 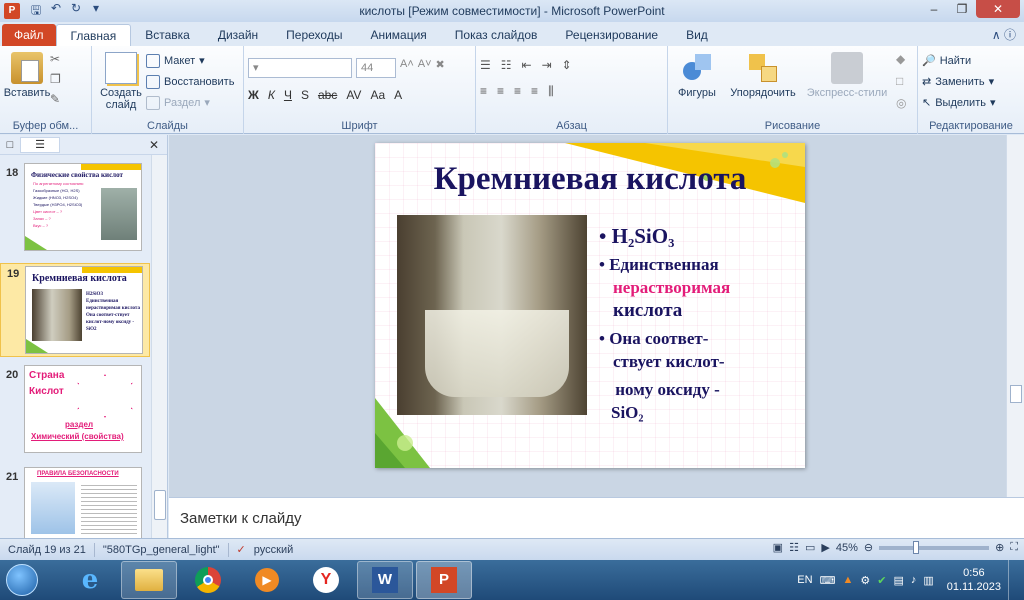 I want to click on arrange-button: Упорядочить, so click(x=763, y=79).